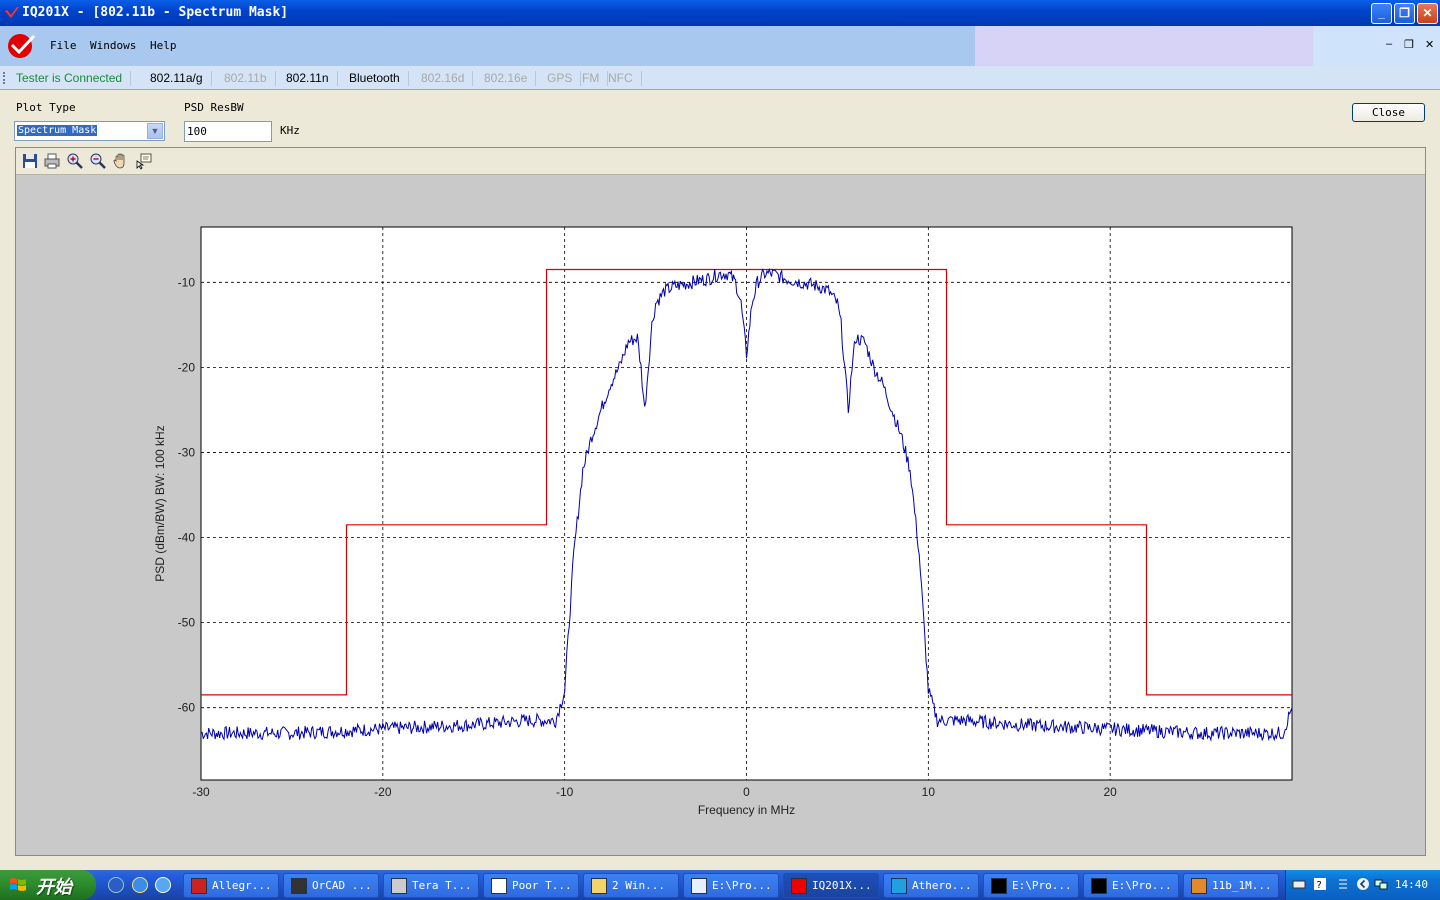 This screenshot has width=1440, height=900. What do you see at coordinates (720, 46) in the screenshot?
I see `menu-bar: File Windows Help – ❐ ✕` at bounding box center [720, 46].